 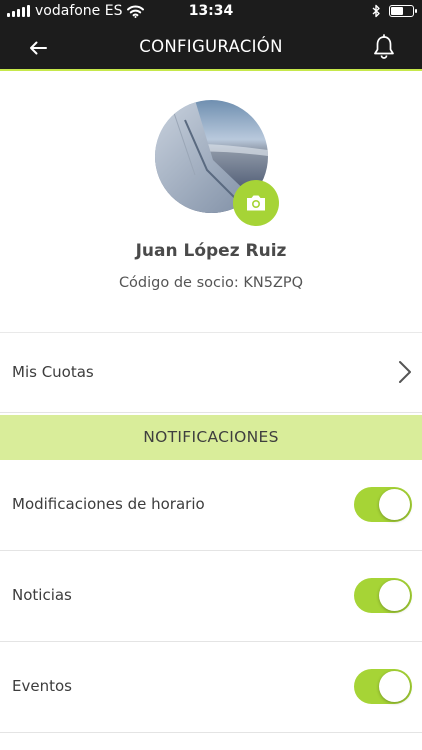 I want to click on notification-row-horario: Modificaciones de horario, so click(x=211, y=505).